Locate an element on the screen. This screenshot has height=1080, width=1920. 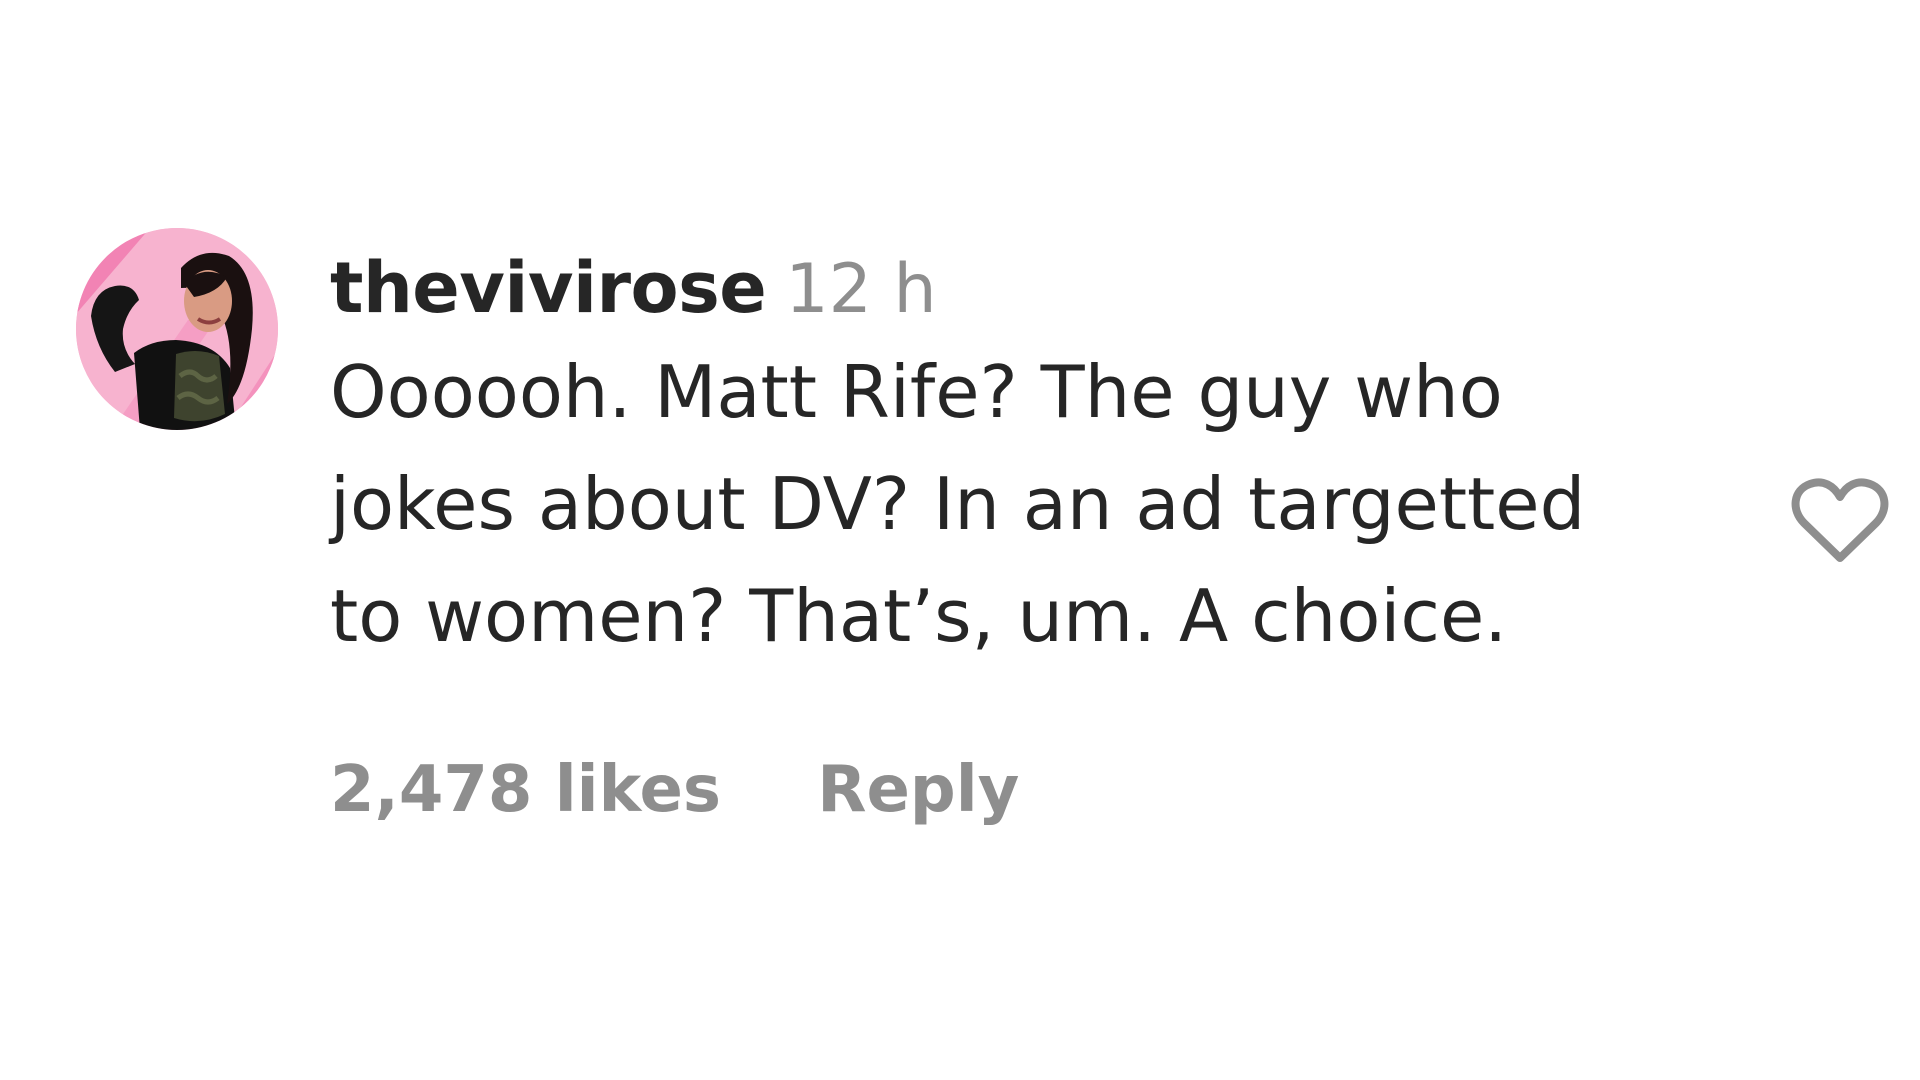
comment-actions: 2,478 likes Reply is located at coordinates (674, 790).